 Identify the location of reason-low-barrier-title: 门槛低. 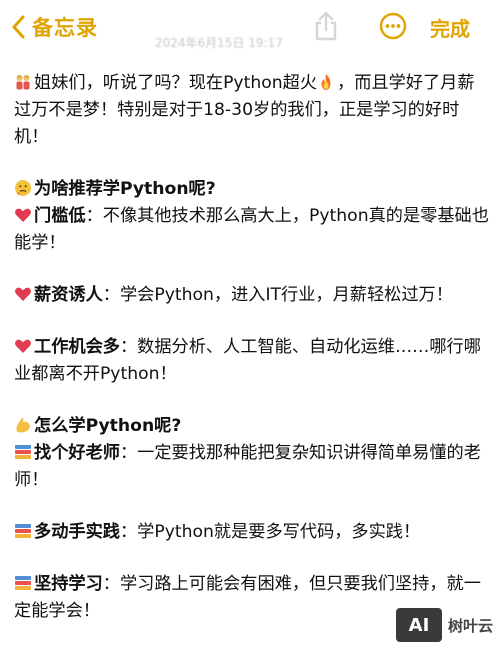
(60, 216).